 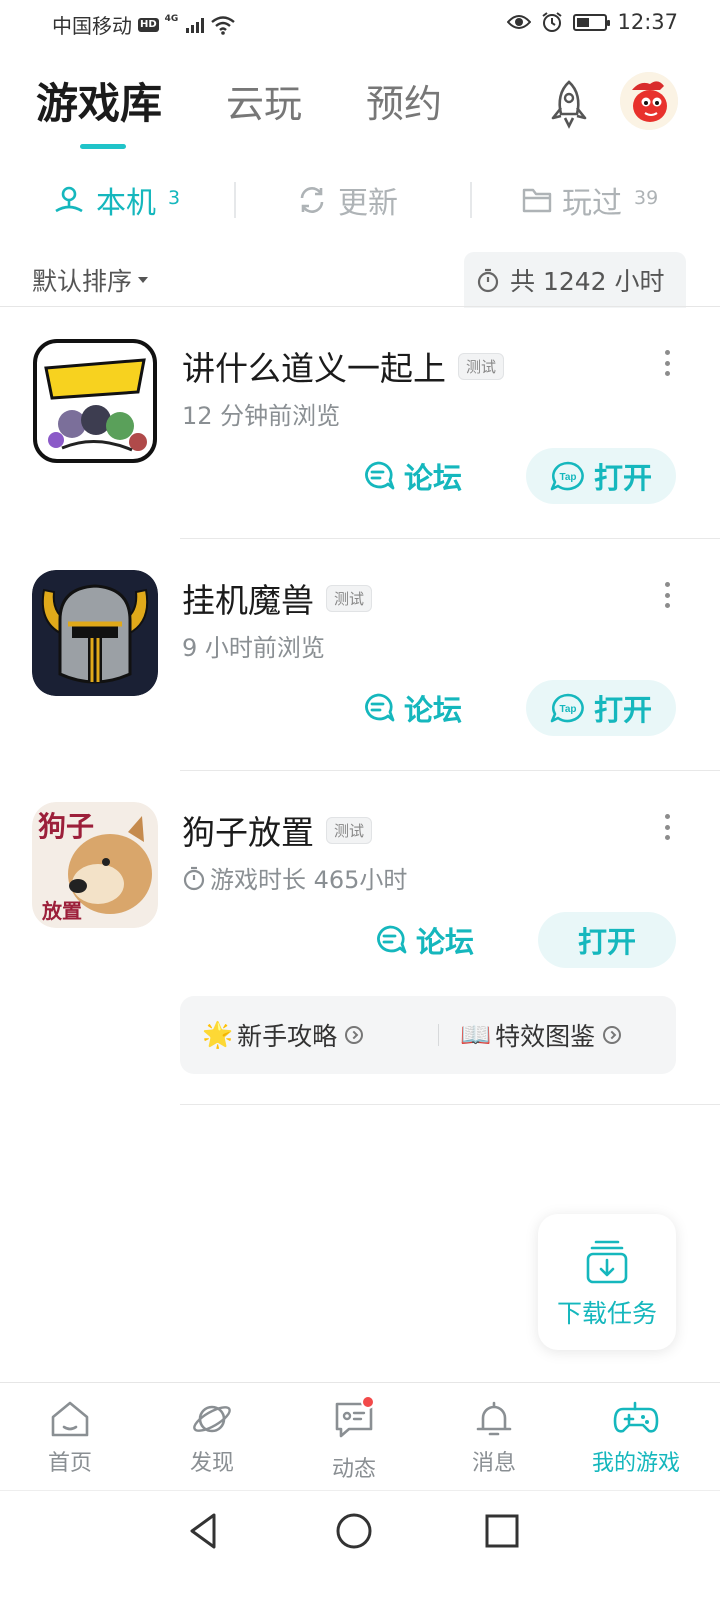 I want to click on nav-home-label: 首页, so click(x=69, y=1463).